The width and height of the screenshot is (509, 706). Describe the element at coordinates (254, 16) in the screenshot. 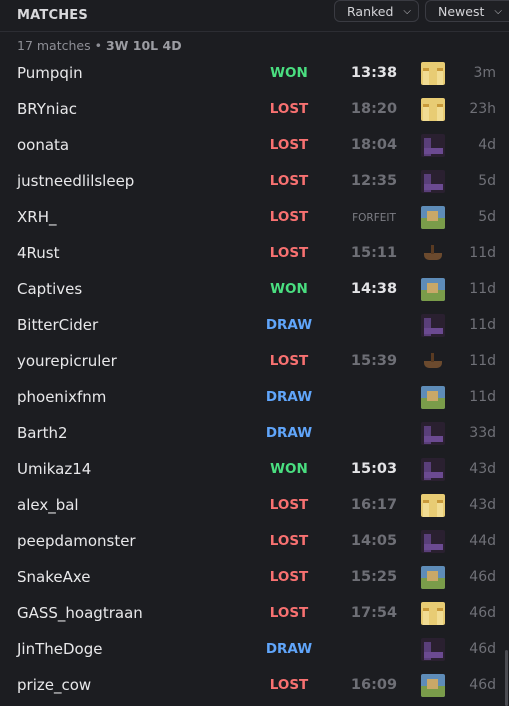

I see `matches-header: MATCHES Ranked ⌵ Newest ⌵` at that location.